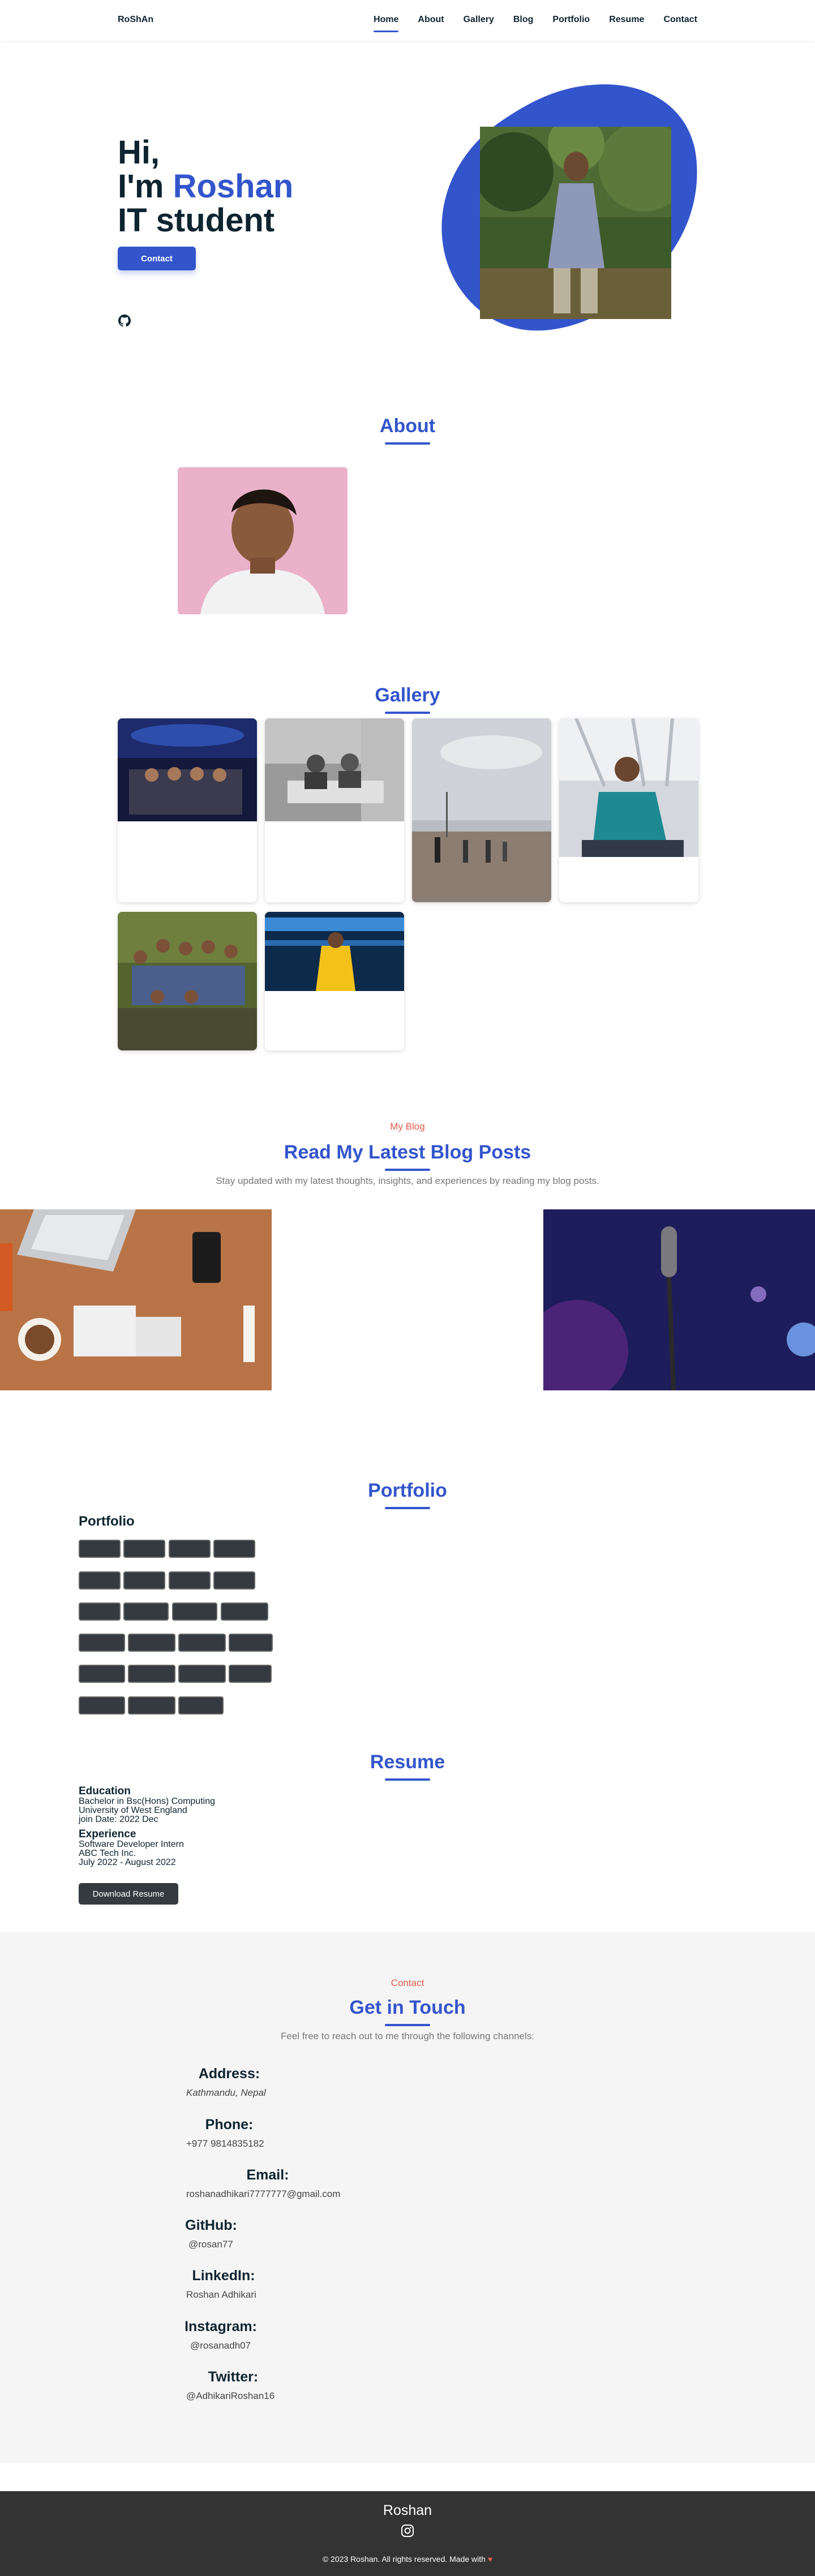 The height and width of the screenshot is (2576, 815). I want to click on hero-intro: I'm Roshan, so click(205, 187).